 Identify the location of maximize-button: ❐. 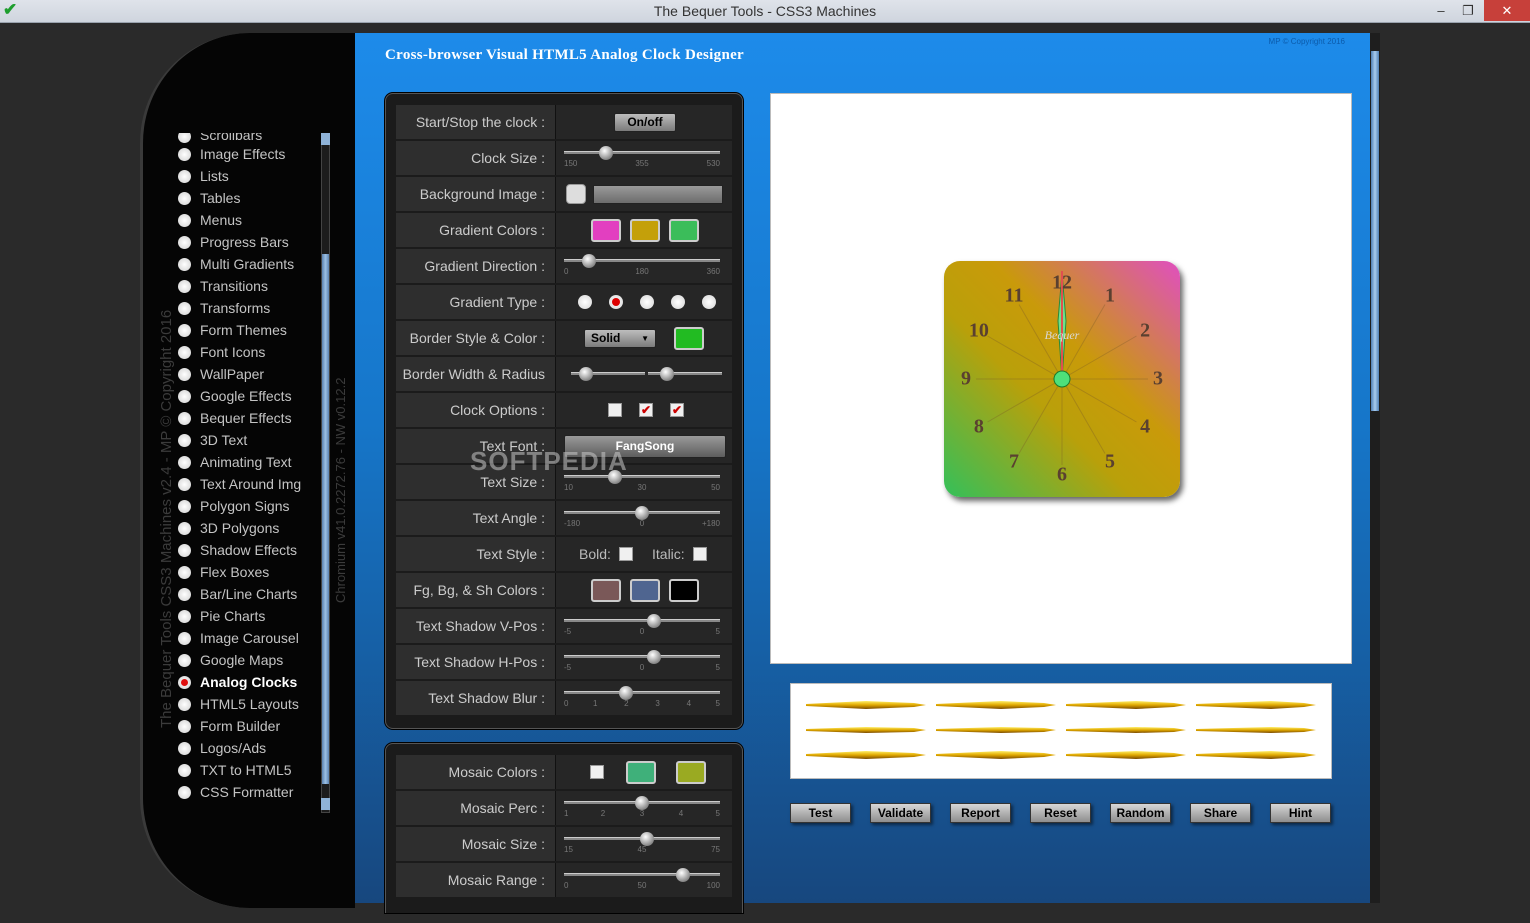
(1468, 10).